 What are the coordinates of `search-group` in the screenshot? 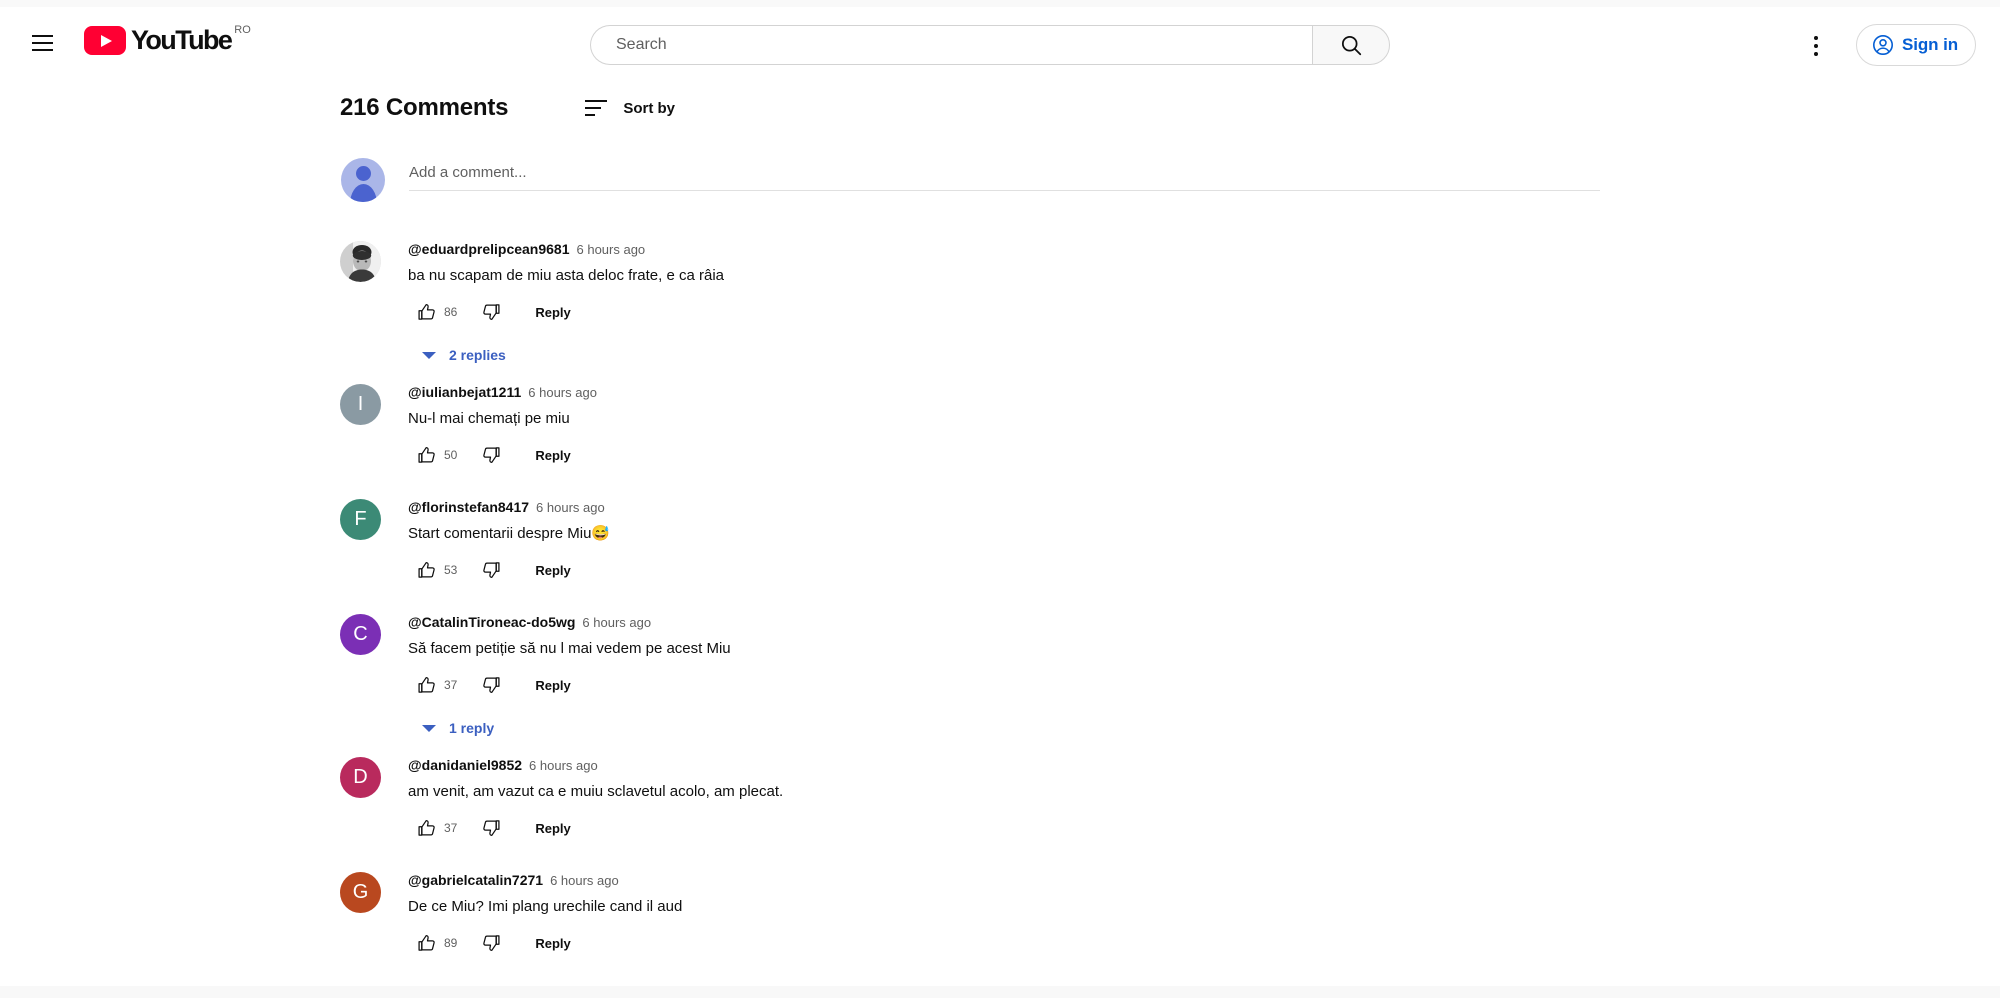 It's located at (990, 45).